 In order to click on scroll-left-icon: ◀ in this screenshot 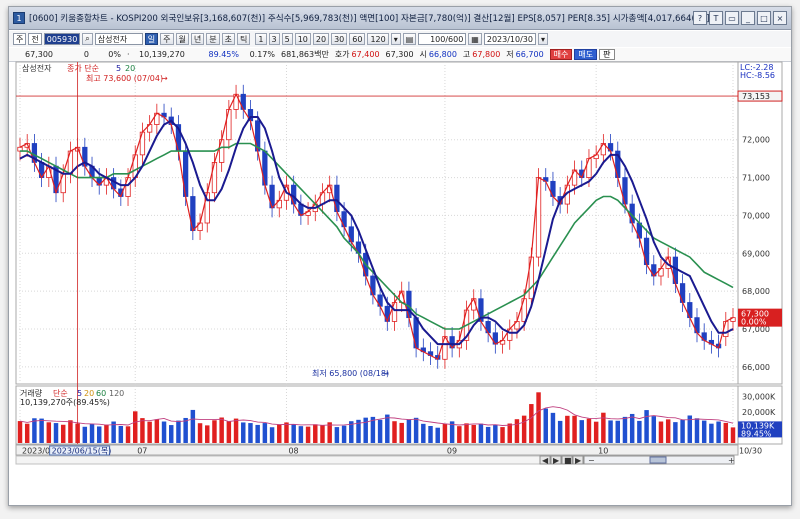, I will do `click(545, 460)`.